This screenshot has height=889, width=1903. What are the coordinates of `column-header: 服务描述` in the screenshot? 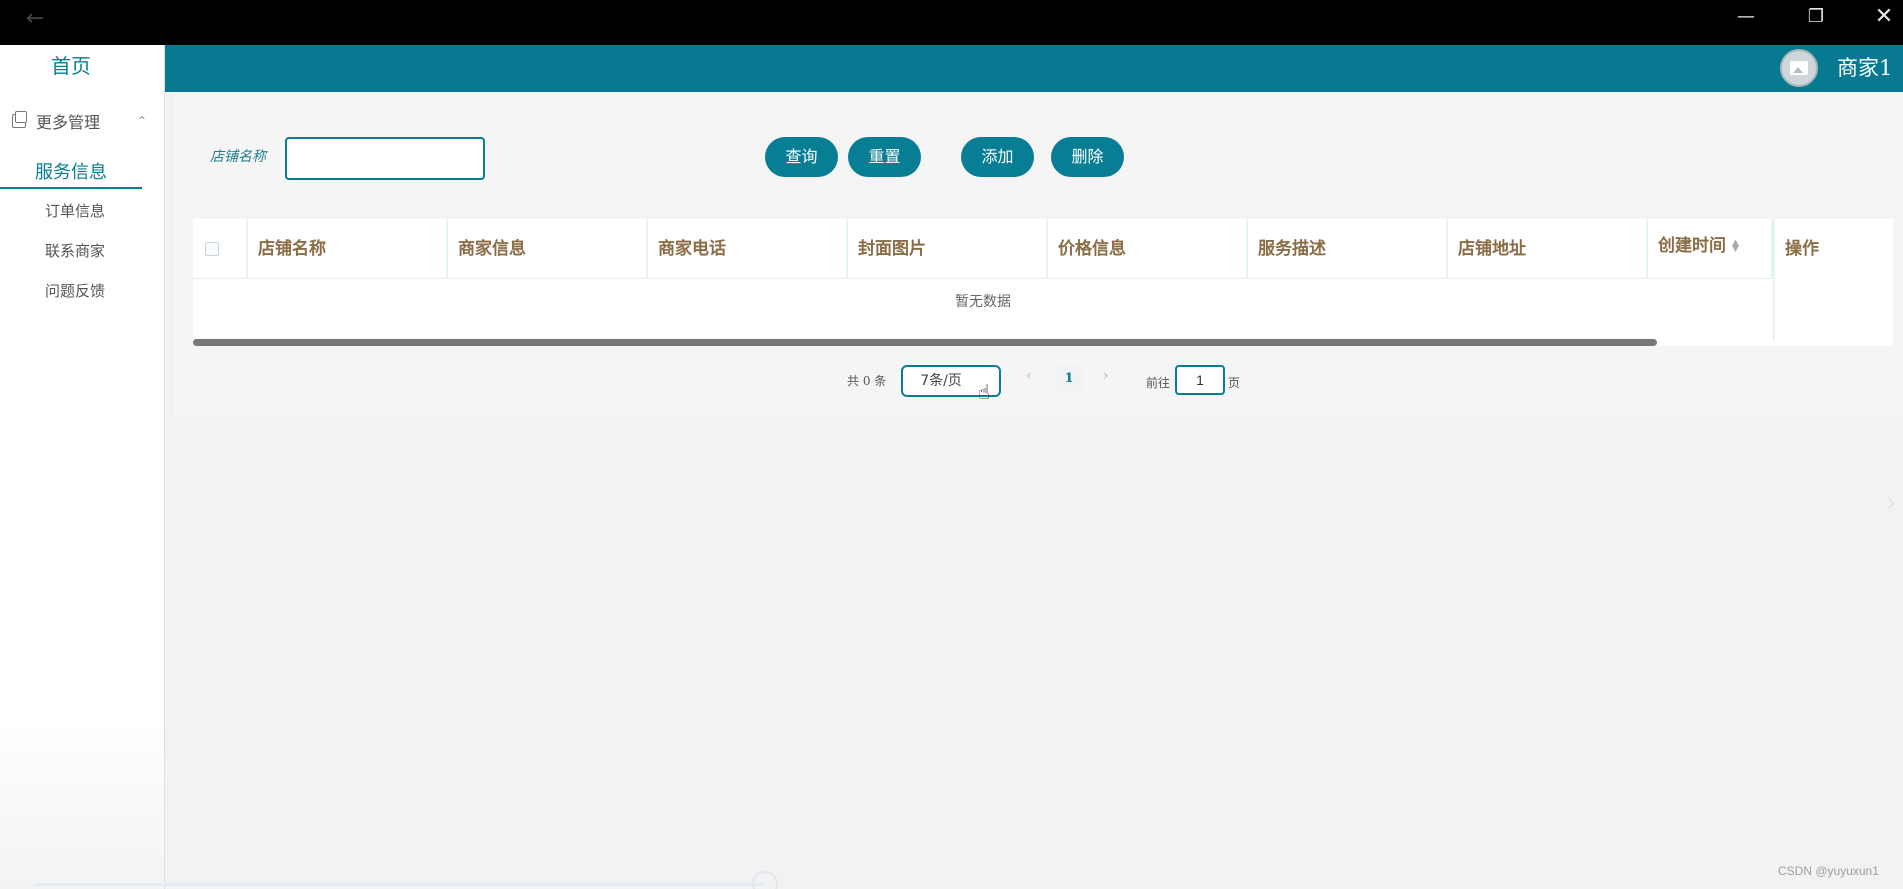 It's located at (1348, 249).